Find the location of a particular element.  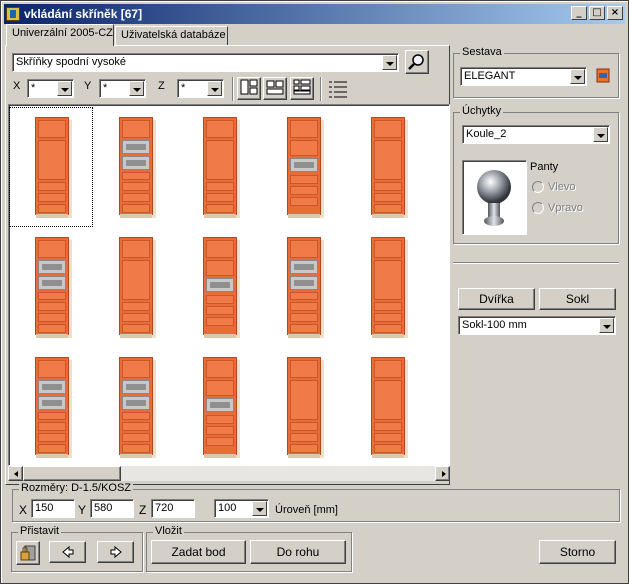

dim-x-label: X is located at coordinates (23, 510).